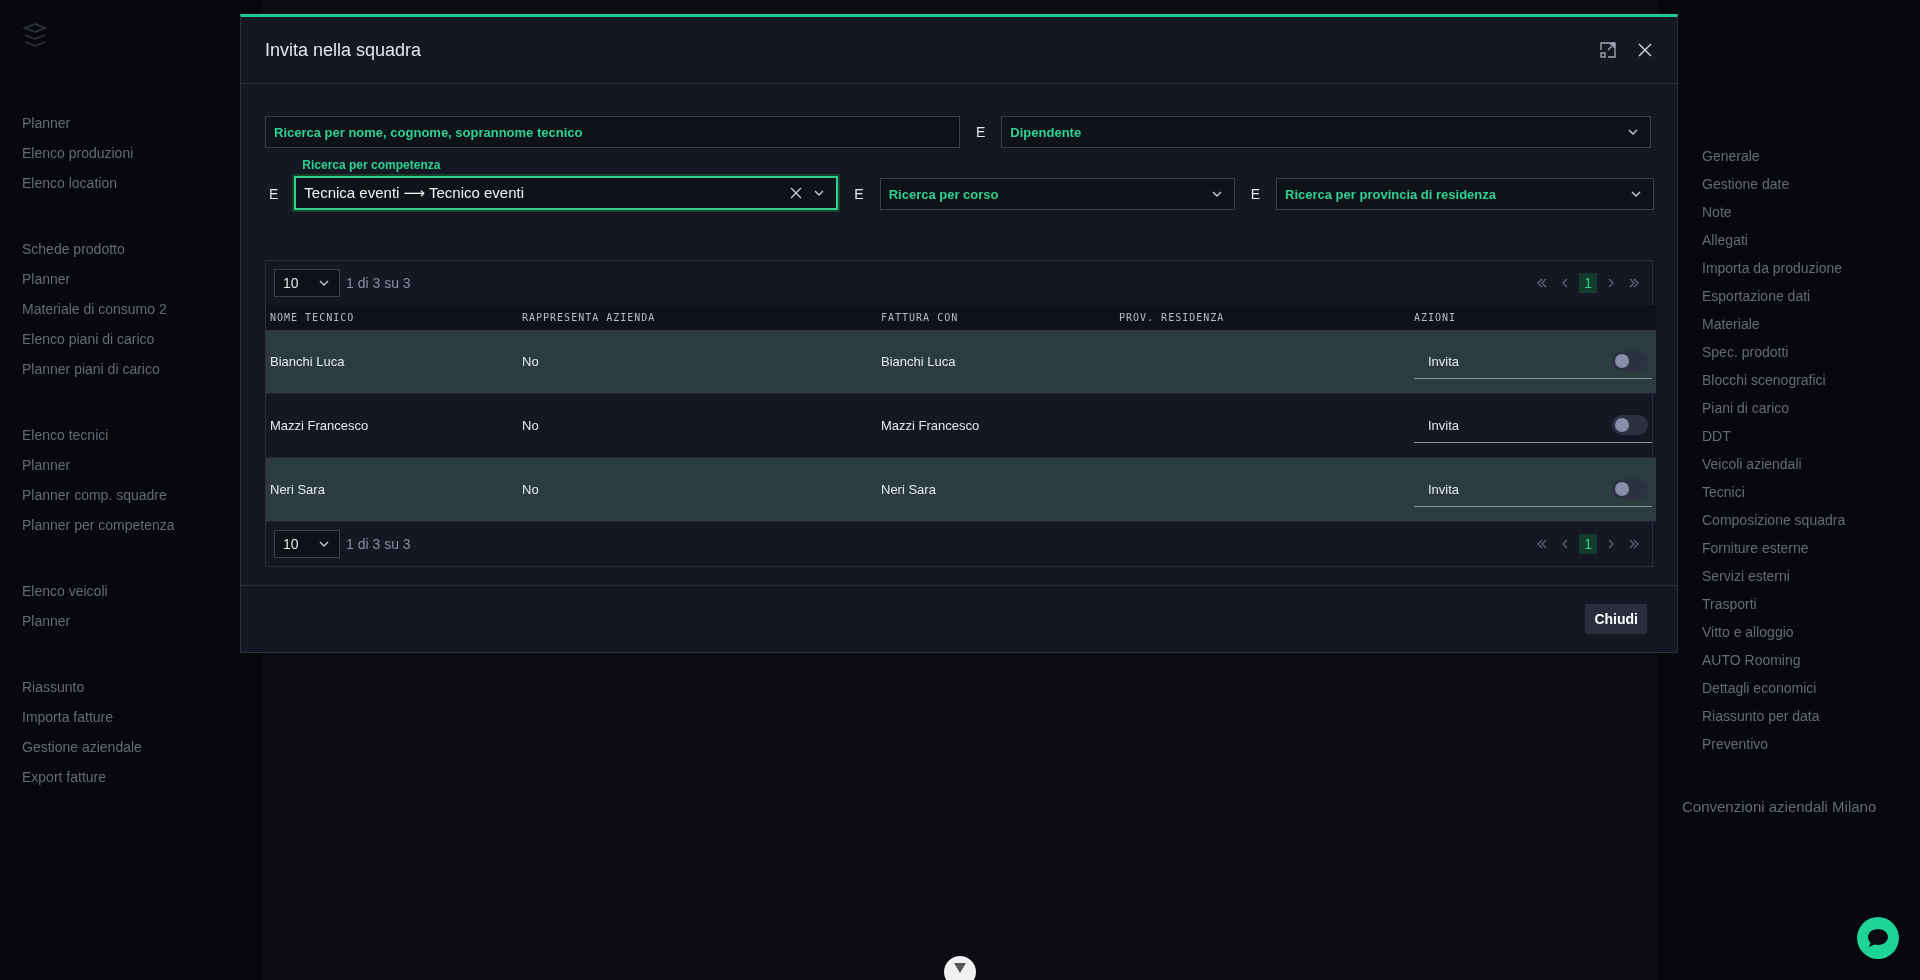  I want to click on section-item: Esportazione dati, so click(1793, 296).